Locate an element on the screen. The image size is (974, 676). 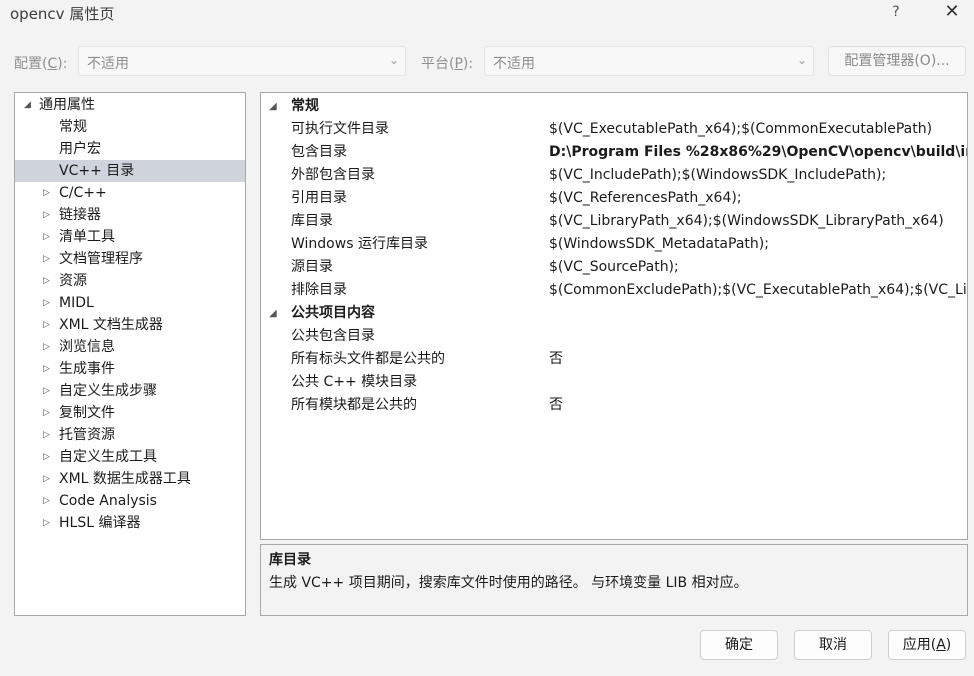
tree-item-manifest-tool: ▷ 清单工具 is located at coordinates (130, 237).